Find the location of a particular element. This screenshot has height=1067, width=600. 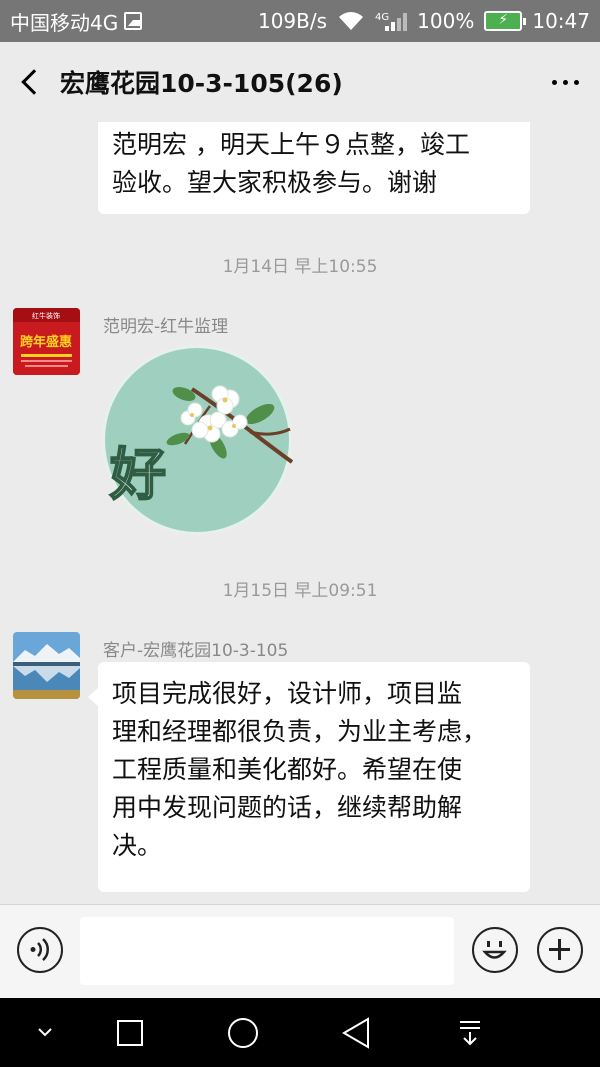

svg-text: 好 is located at coordinates (137, 475).